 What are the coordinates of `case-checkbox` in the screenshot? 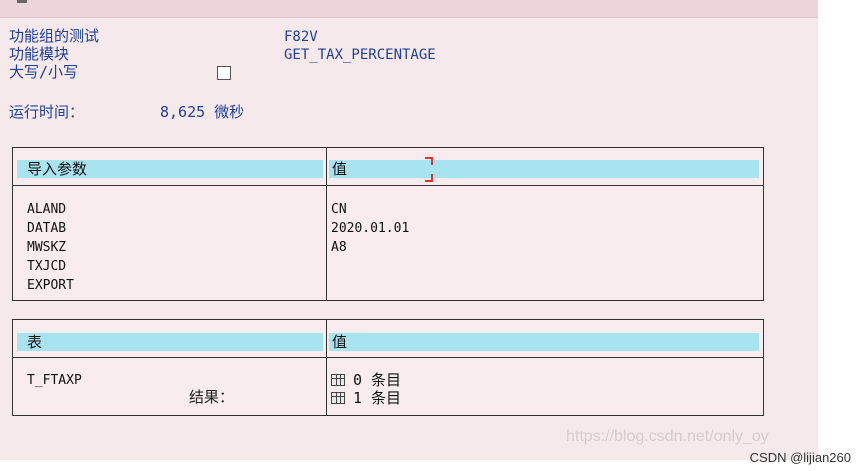 It's located at (224, 73).